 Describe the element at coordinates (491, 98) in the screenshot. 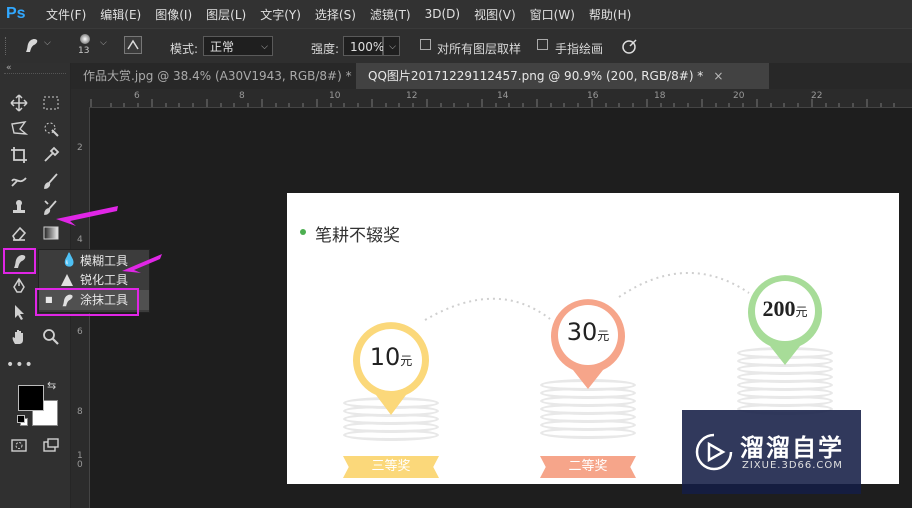

I see `horizontal-ruler: 6 8 10 12 14 16 18 20 22` at that location.